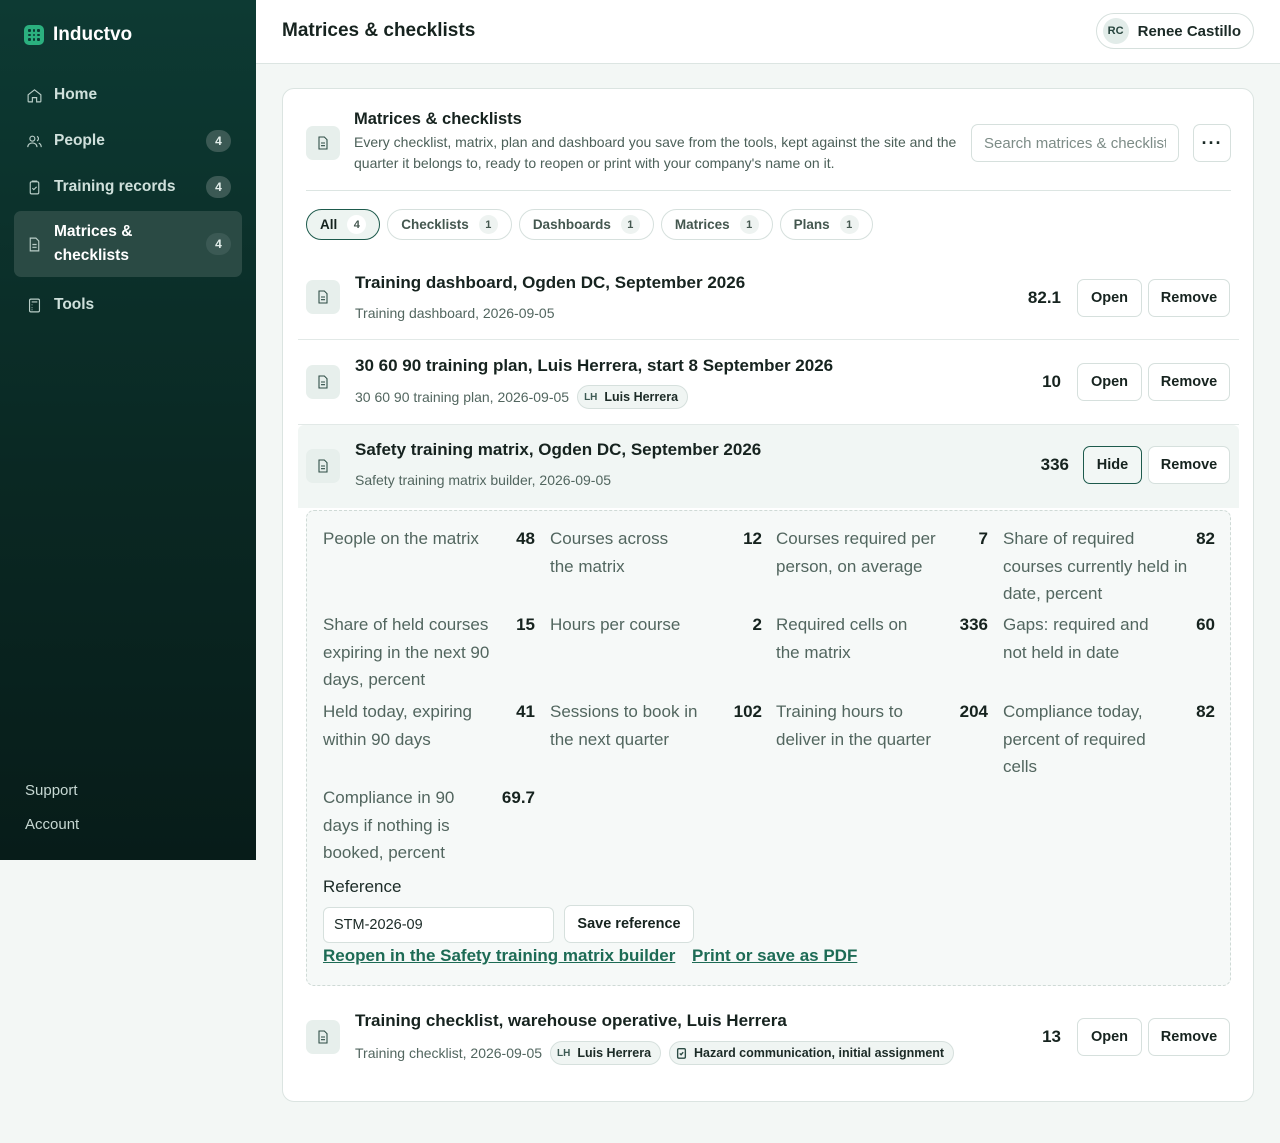 Image resolution: width=1280 pixels, height=1143 pixels. I want to click on stat-value: 15, so click(525, 624).